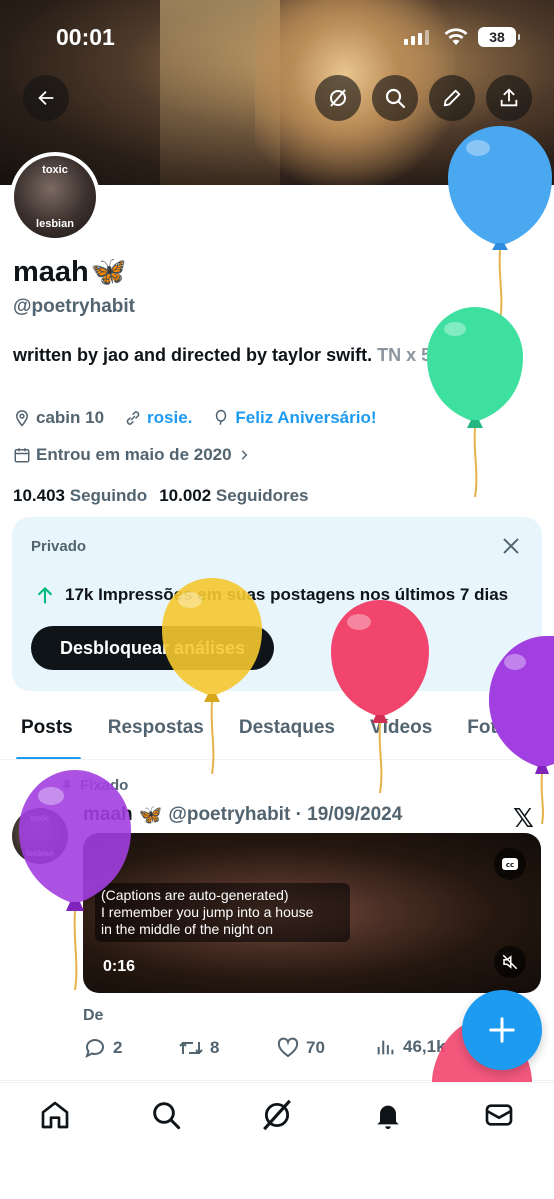 The height and width of the screenshot is (1199, 554). I want to click on svg-text: cc, so click(510, 865).